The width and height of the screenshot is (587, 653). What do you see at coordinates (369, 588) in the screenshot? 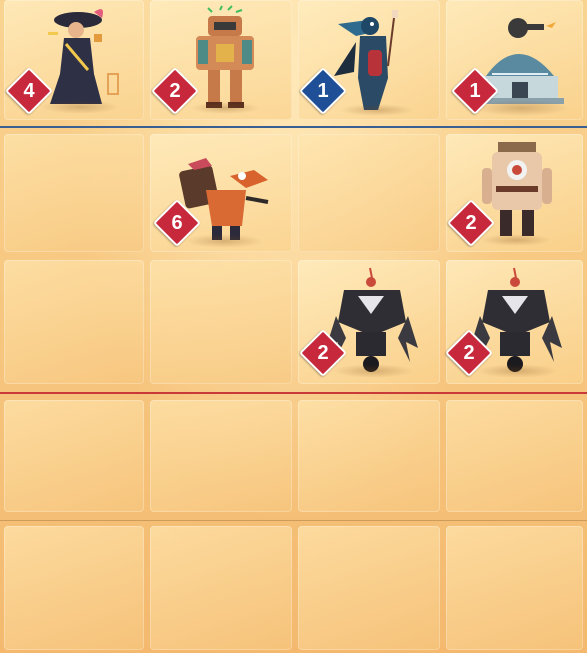
I see `tile-r5-c3` at bounding box center [369, 588].